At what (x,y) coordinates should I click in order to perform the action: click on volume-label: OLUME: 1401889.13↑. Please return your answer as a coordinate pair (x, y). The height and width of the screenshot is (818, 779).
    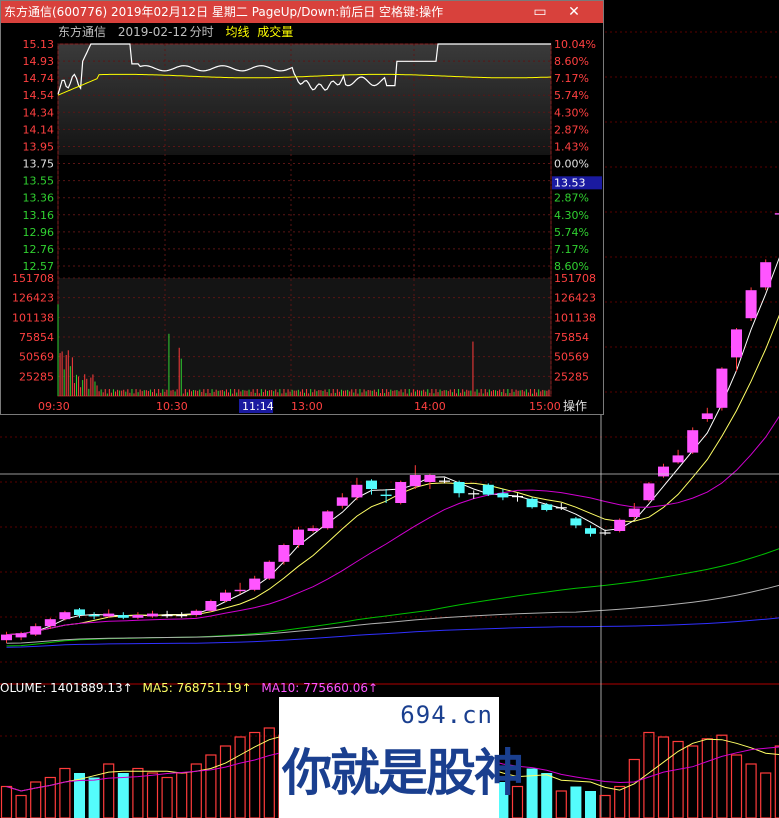
    Looking at the image, I should click on (66, 688).